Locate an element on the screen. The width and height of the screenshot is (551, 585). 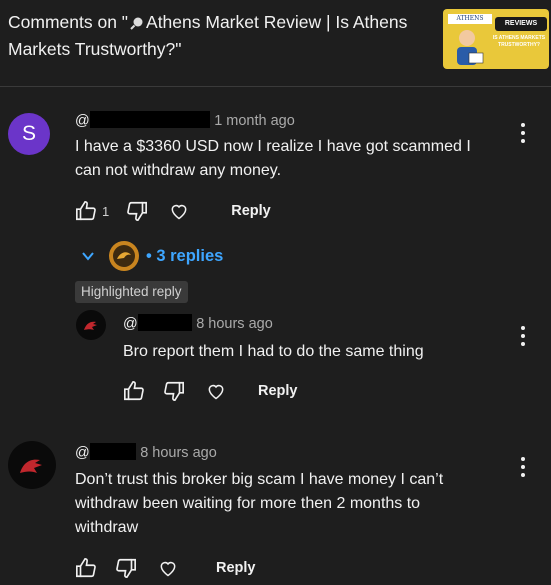
comment-meta: @ 8 hours ago is located at coordinates (146, 452).